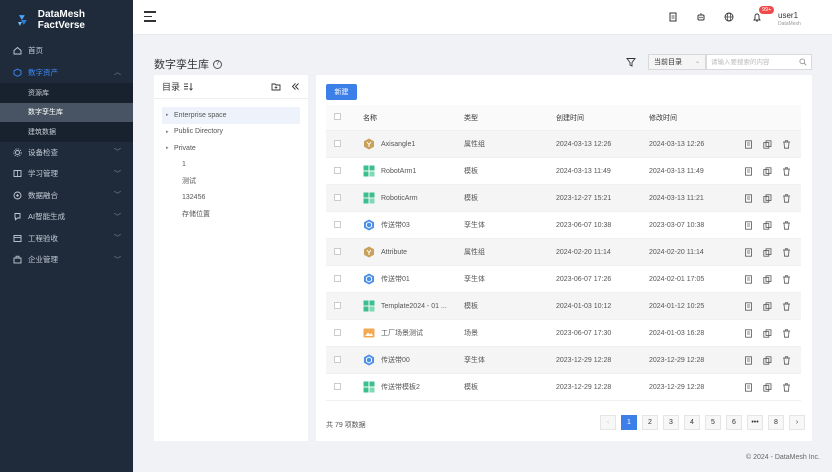  What do you see at coordinates (217, 64) in the screenshot?
I see `help-icon: ?` at bounding box center [217, 64].